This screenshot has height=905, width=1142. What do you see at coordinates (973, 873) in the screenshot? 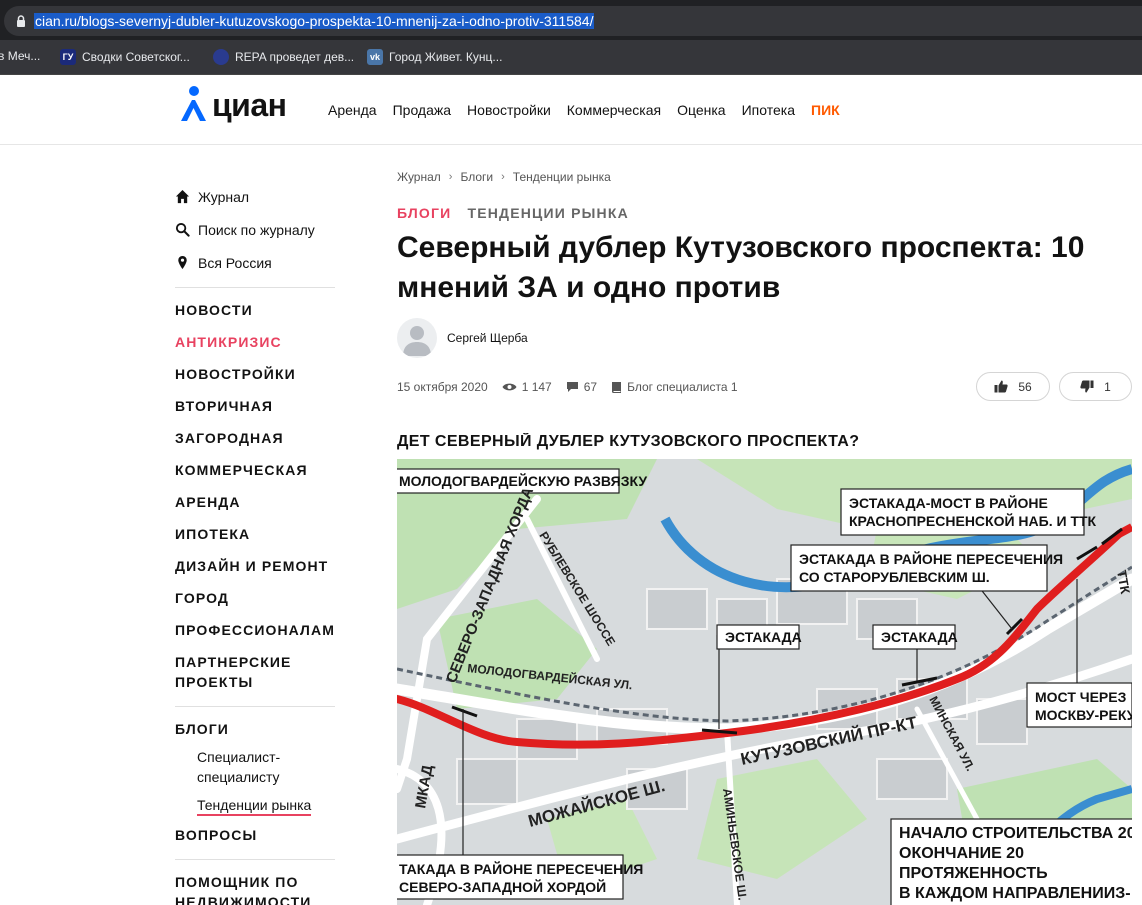
I see `map-info-length: ПРОТЯЖЕННОСТЬ` at bounding box center [973, 873].